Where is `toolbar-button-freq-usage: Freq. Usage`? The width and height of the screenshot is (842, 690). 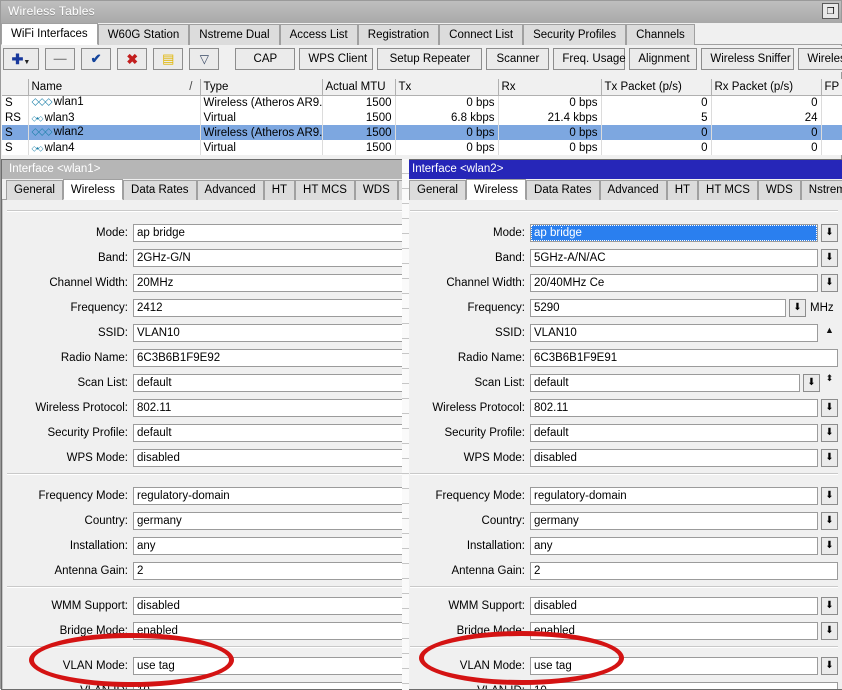
toolbar-button-freq-usage: Freq. Usage is located at coordinates (589, 59).